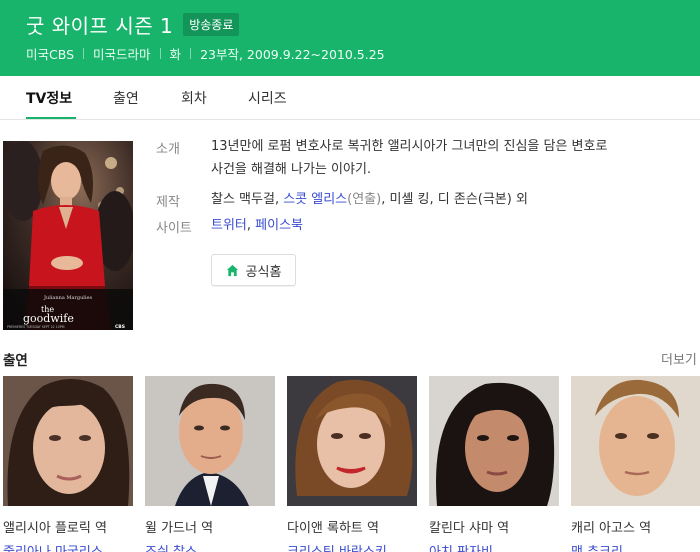 Image resolution: width=700 pixels, height=552 pixels. I want to click on more-link: 더보기, so click(679, 358).